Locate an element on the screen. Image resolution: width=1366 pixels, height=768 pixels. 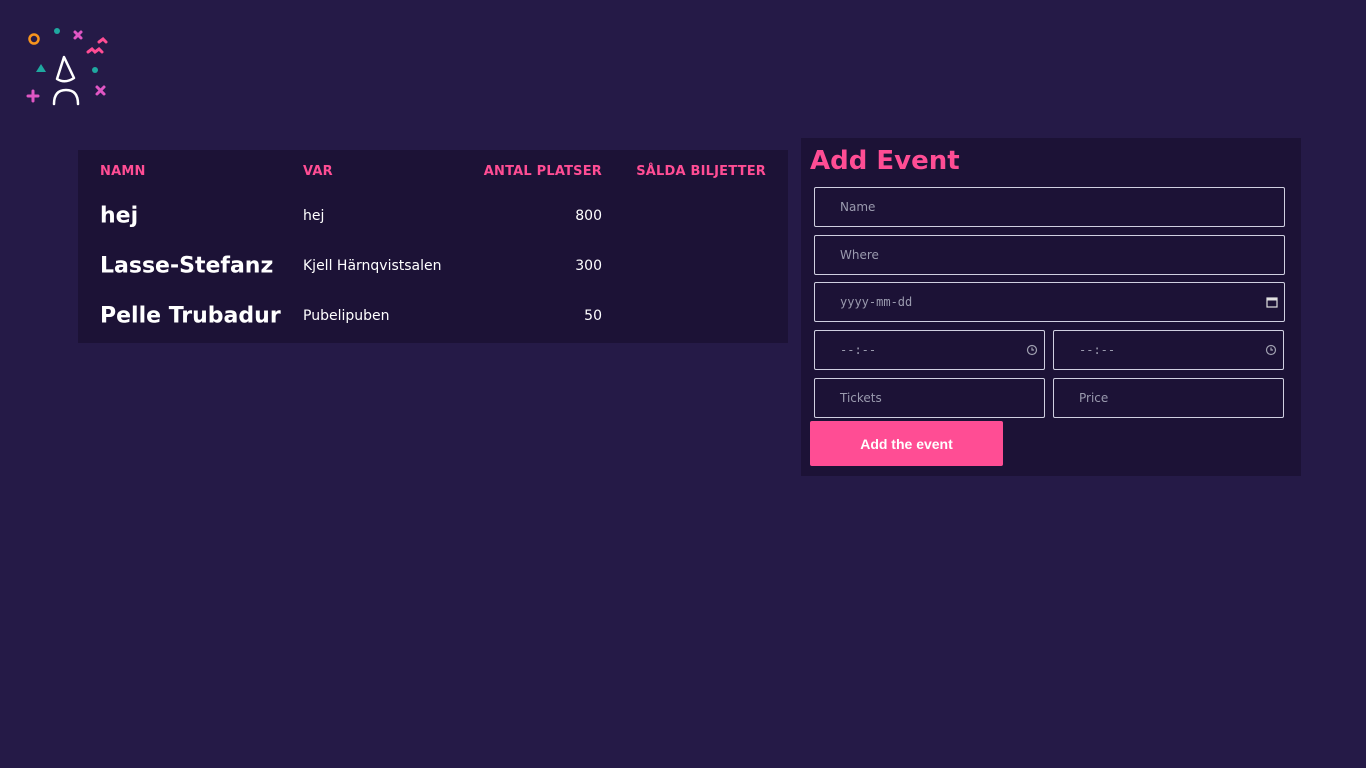
form-title: Add Event is located at coordinates (885, 161).